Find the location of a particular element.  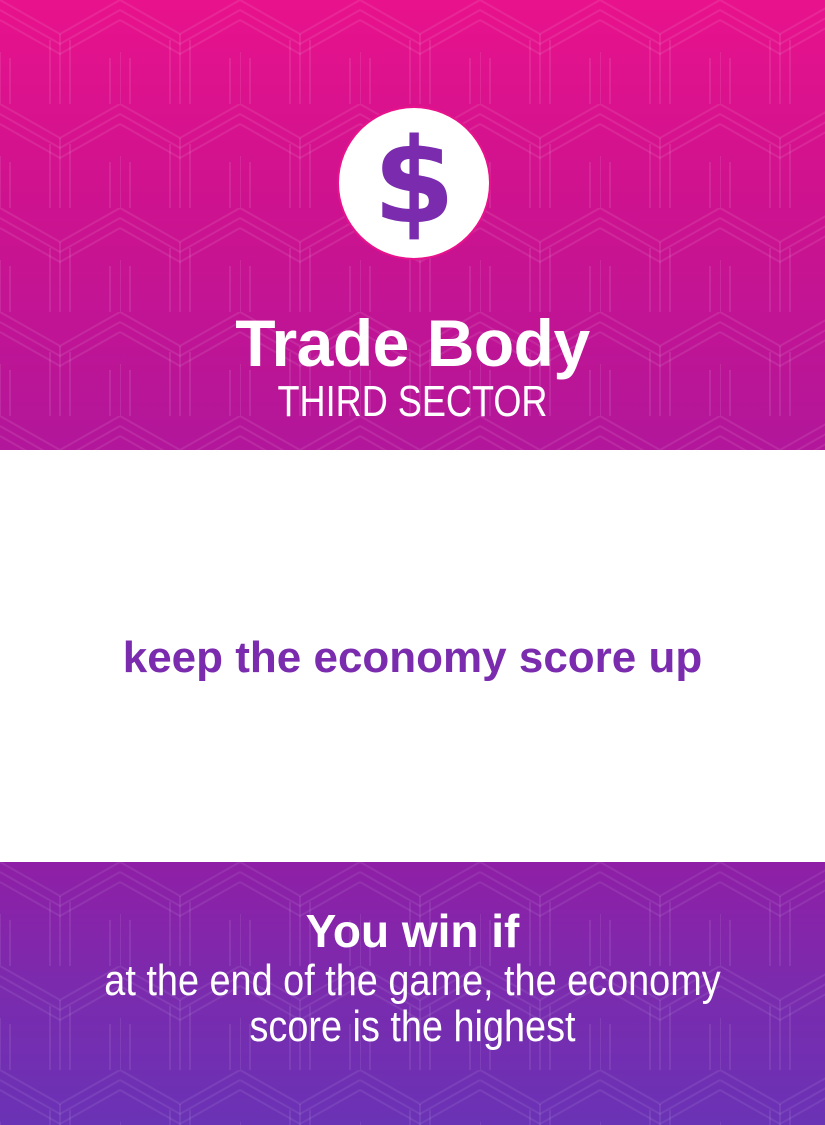

dollar-badge: $ is located at coordinates (414, 183).